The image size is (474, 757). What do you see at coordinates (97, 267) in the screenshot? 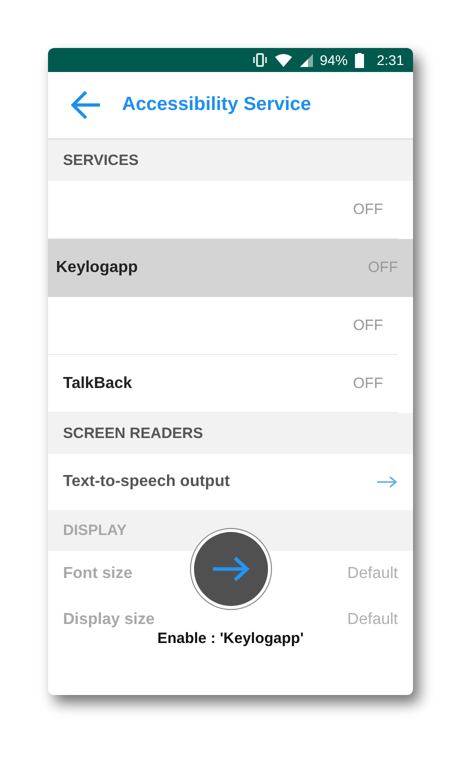
I see `service-name: Keylogapp` at bounding box center [97, 267].